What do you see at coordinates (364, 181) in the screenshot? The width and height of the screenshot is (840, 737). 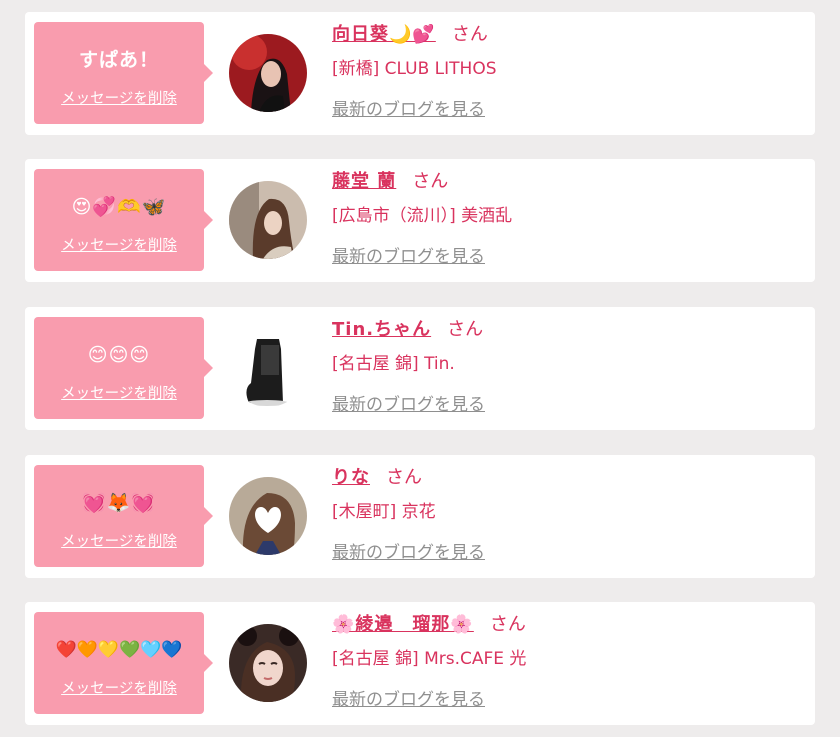 I see `sender-name-link: 藤堂 蘭` at bounding box center [364, 181].